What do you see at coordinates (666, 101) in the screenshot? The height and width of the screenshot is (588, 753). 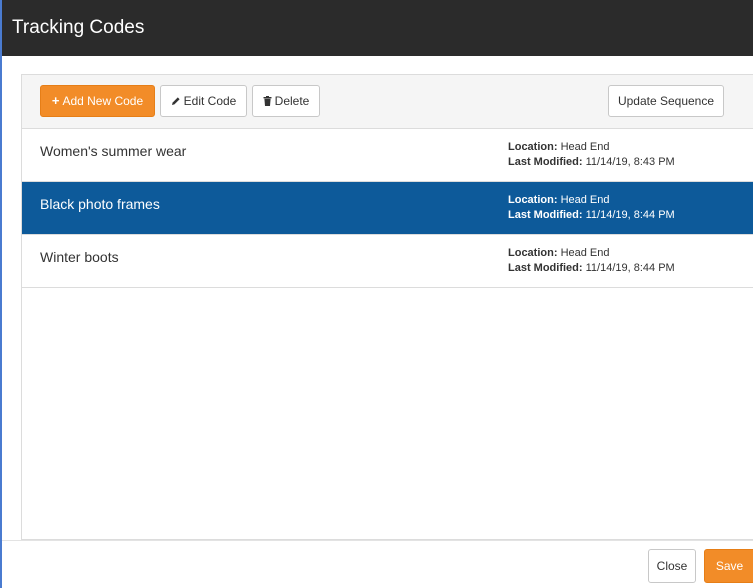 I see `update-sequence-button: Update Sequence` at bounding box center [666, 101].